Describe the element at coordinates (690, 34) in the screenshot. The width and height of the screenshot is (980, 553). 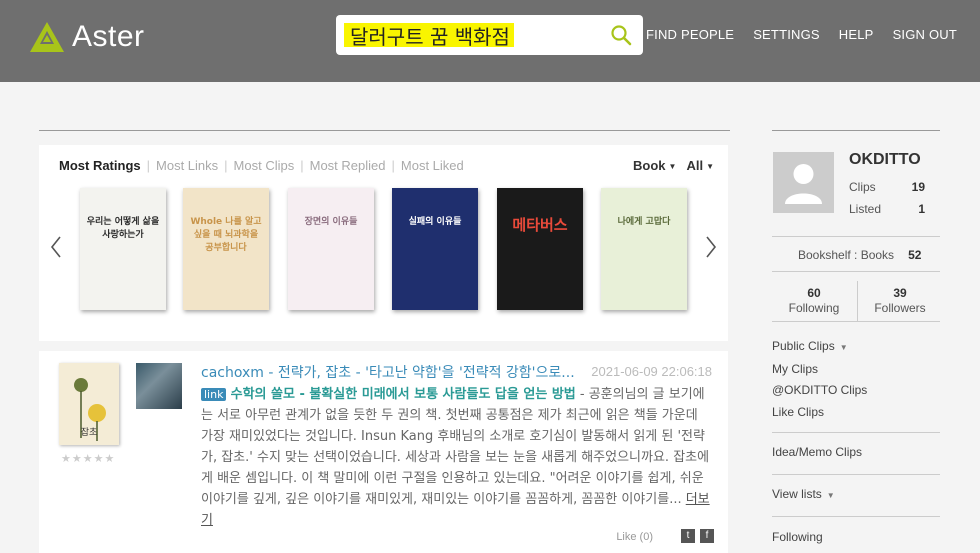
I see `nav-find-people: FIND PEOPLE` at that location.